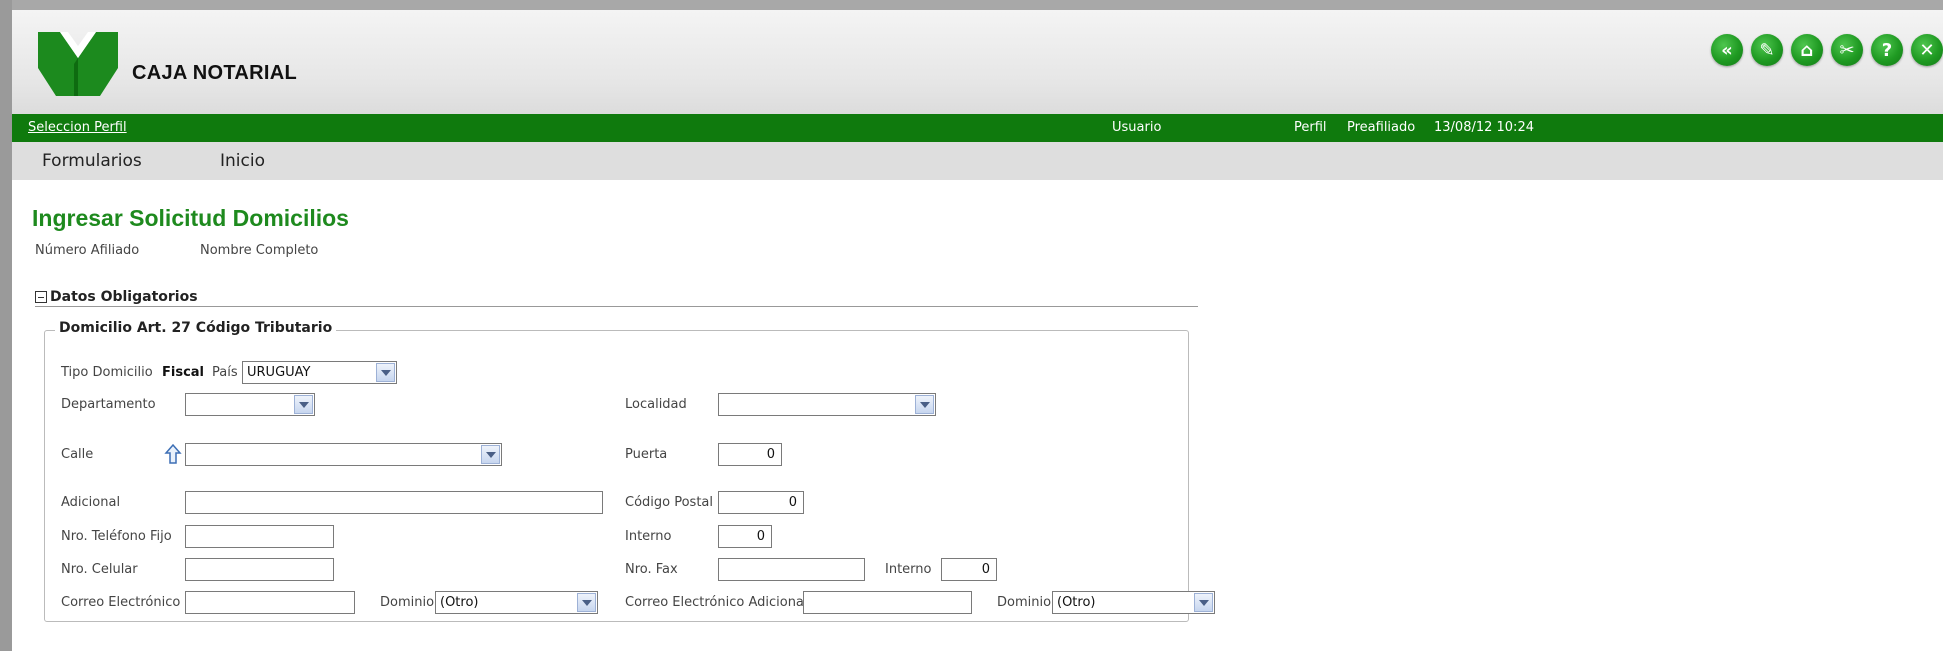 The height and width of the screenshot is (651, 1943). What do you see at coordinates (516, 602) in the screenshot?
I see `dominio-select: (Otro)` at bounding box center [516, 602].